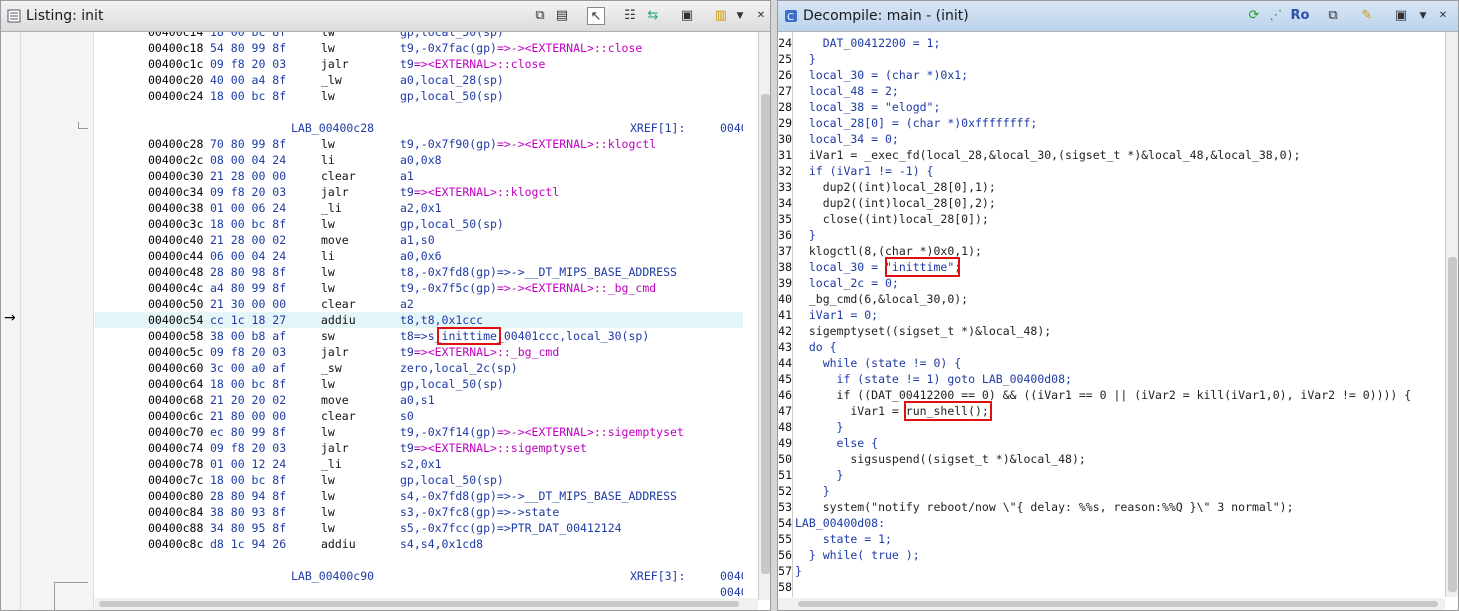 This screenshot has height=611, width=1459. What do you see at coordinates (721, 16) in the screenshot?
I see `layout-icon: ▥` at bounding box center [721, 16].